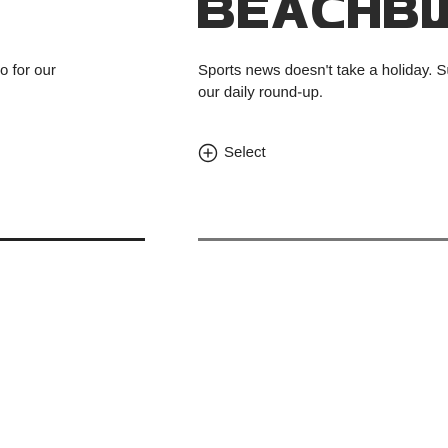 The height and width of the screenshot is (448, 448). What do you see at coordinates (261, 92) in the screenshot?
I see `newsletter-description-line-2: our daily round-up.` at bounding box center [261, 92].